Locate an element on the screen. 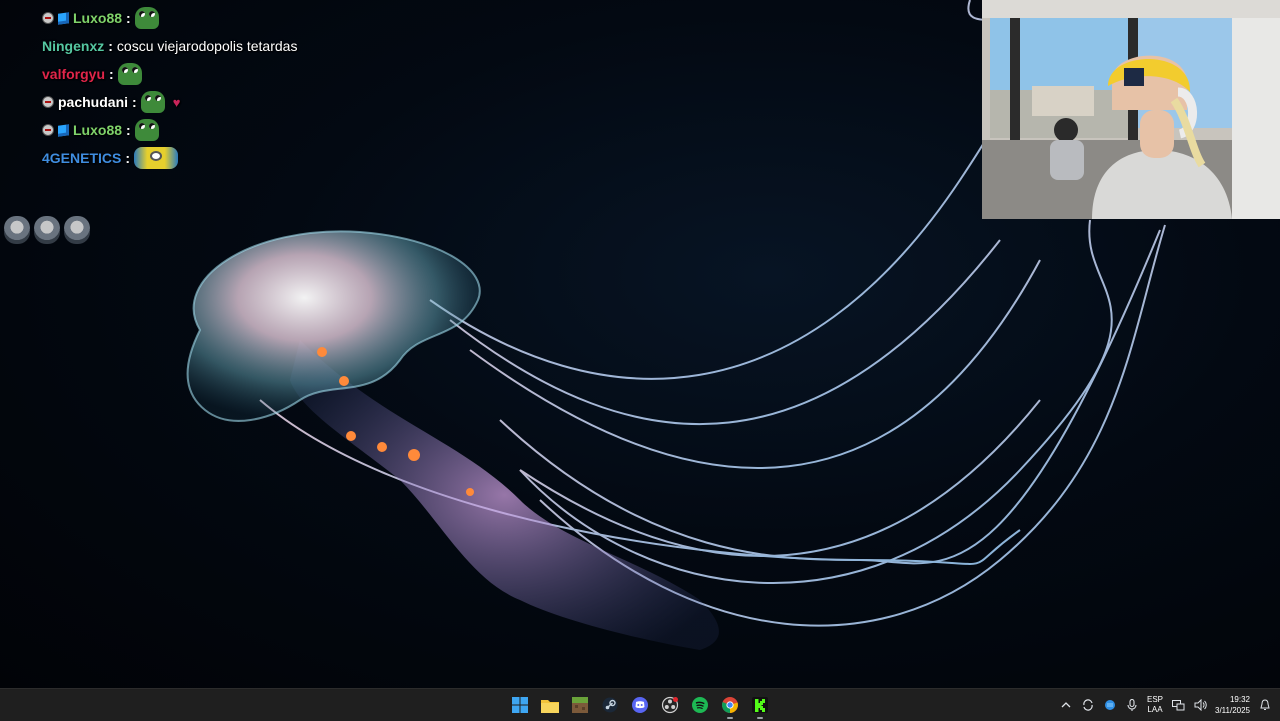 Image resolution: width=1280 pixels, height=721 pixels. kick-button is located at coordinates (760, 705).